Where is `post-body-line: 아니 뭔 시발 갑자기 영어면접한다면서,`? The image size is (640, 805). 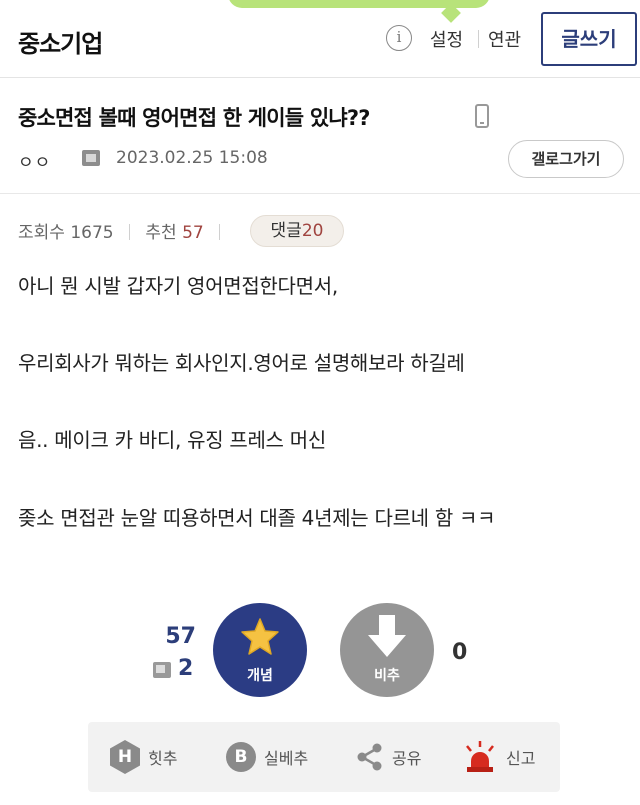 post-body-line: 아니 뭔 시발 갑자기 영어면접한다면서, is located at coordinates (178, 286).